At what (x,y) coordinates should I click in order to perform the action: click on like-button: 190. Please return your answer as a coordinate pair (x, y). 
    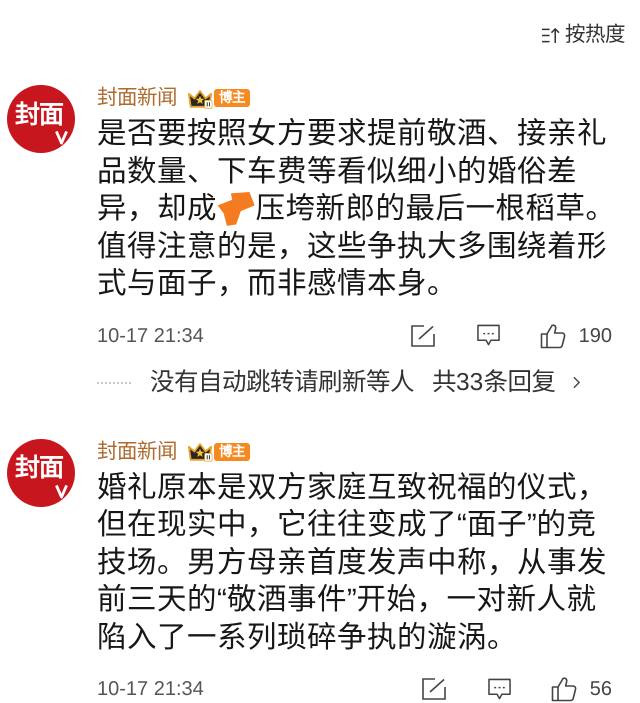
    Looking at the image, I should click on (576, 335).